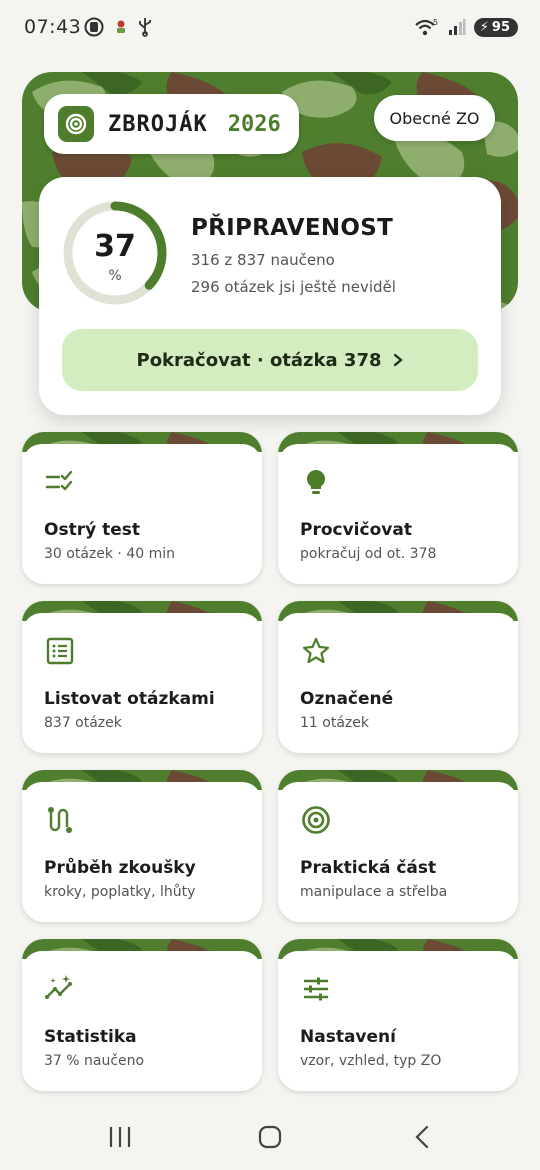 Image resolution: width=540 pixels, height=1170 pixels. Describe the element at coordinates (145, 27) in the screenshot. I see `usb-icon` at that location.